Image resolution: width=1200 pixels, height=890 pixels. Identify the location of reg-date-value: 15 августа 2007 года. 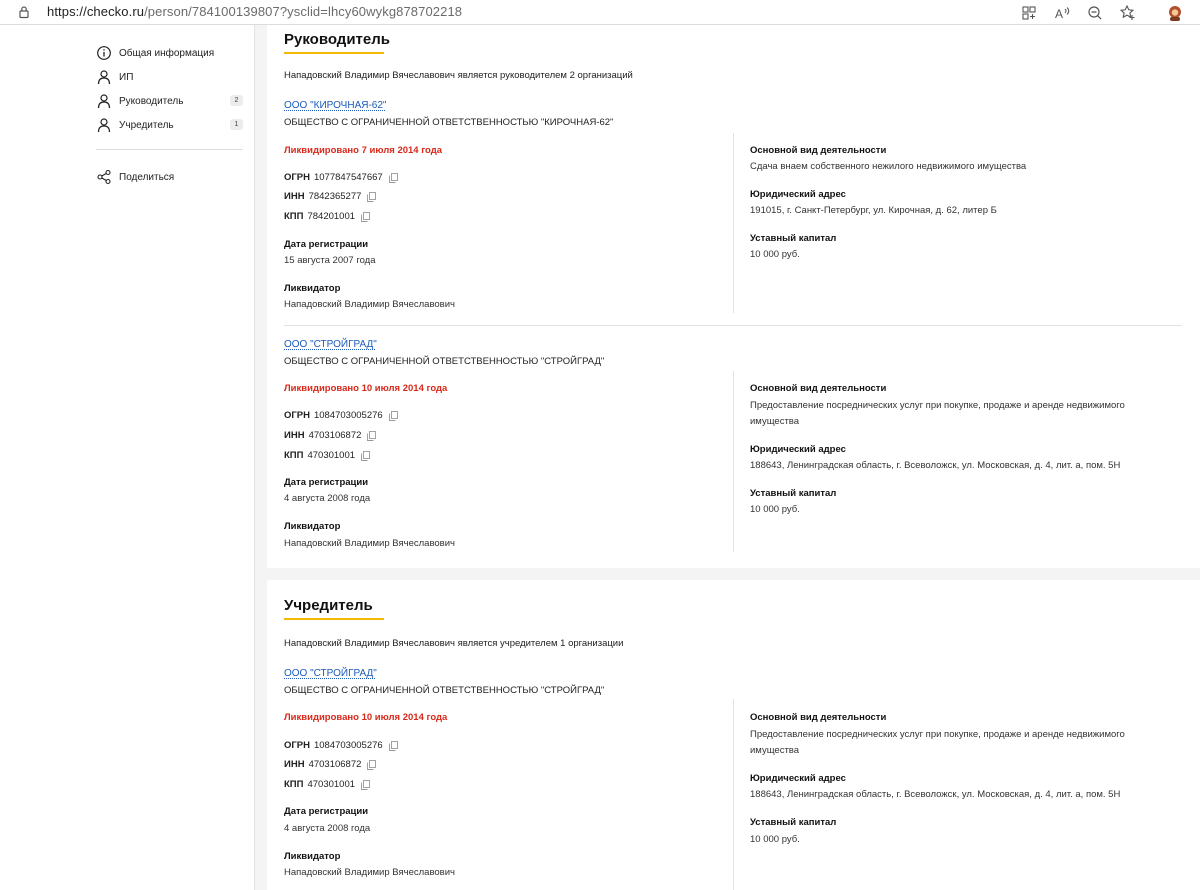
(330, 260).